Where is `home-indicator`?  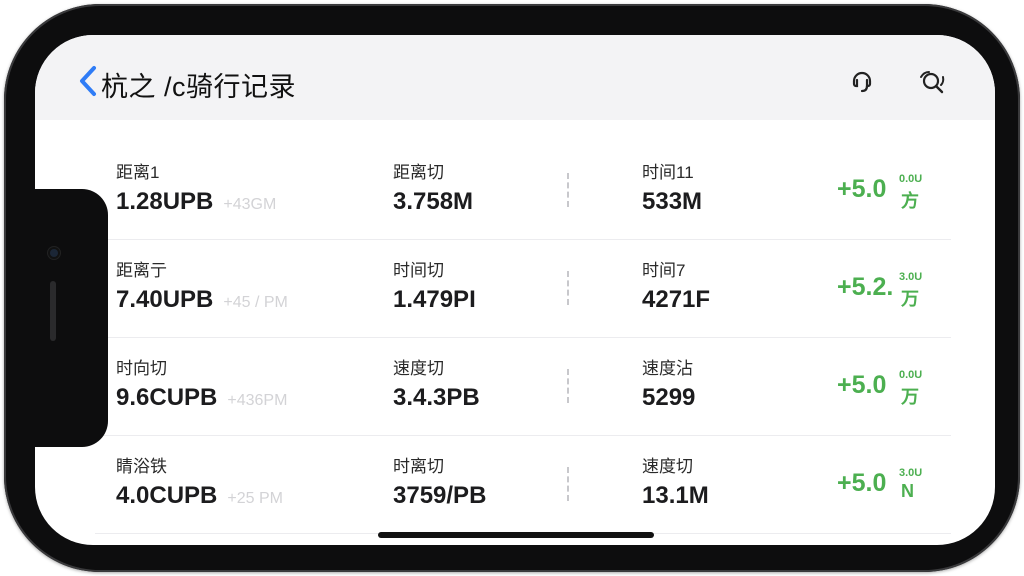
home-indicator is located at coordinates (516, 535).